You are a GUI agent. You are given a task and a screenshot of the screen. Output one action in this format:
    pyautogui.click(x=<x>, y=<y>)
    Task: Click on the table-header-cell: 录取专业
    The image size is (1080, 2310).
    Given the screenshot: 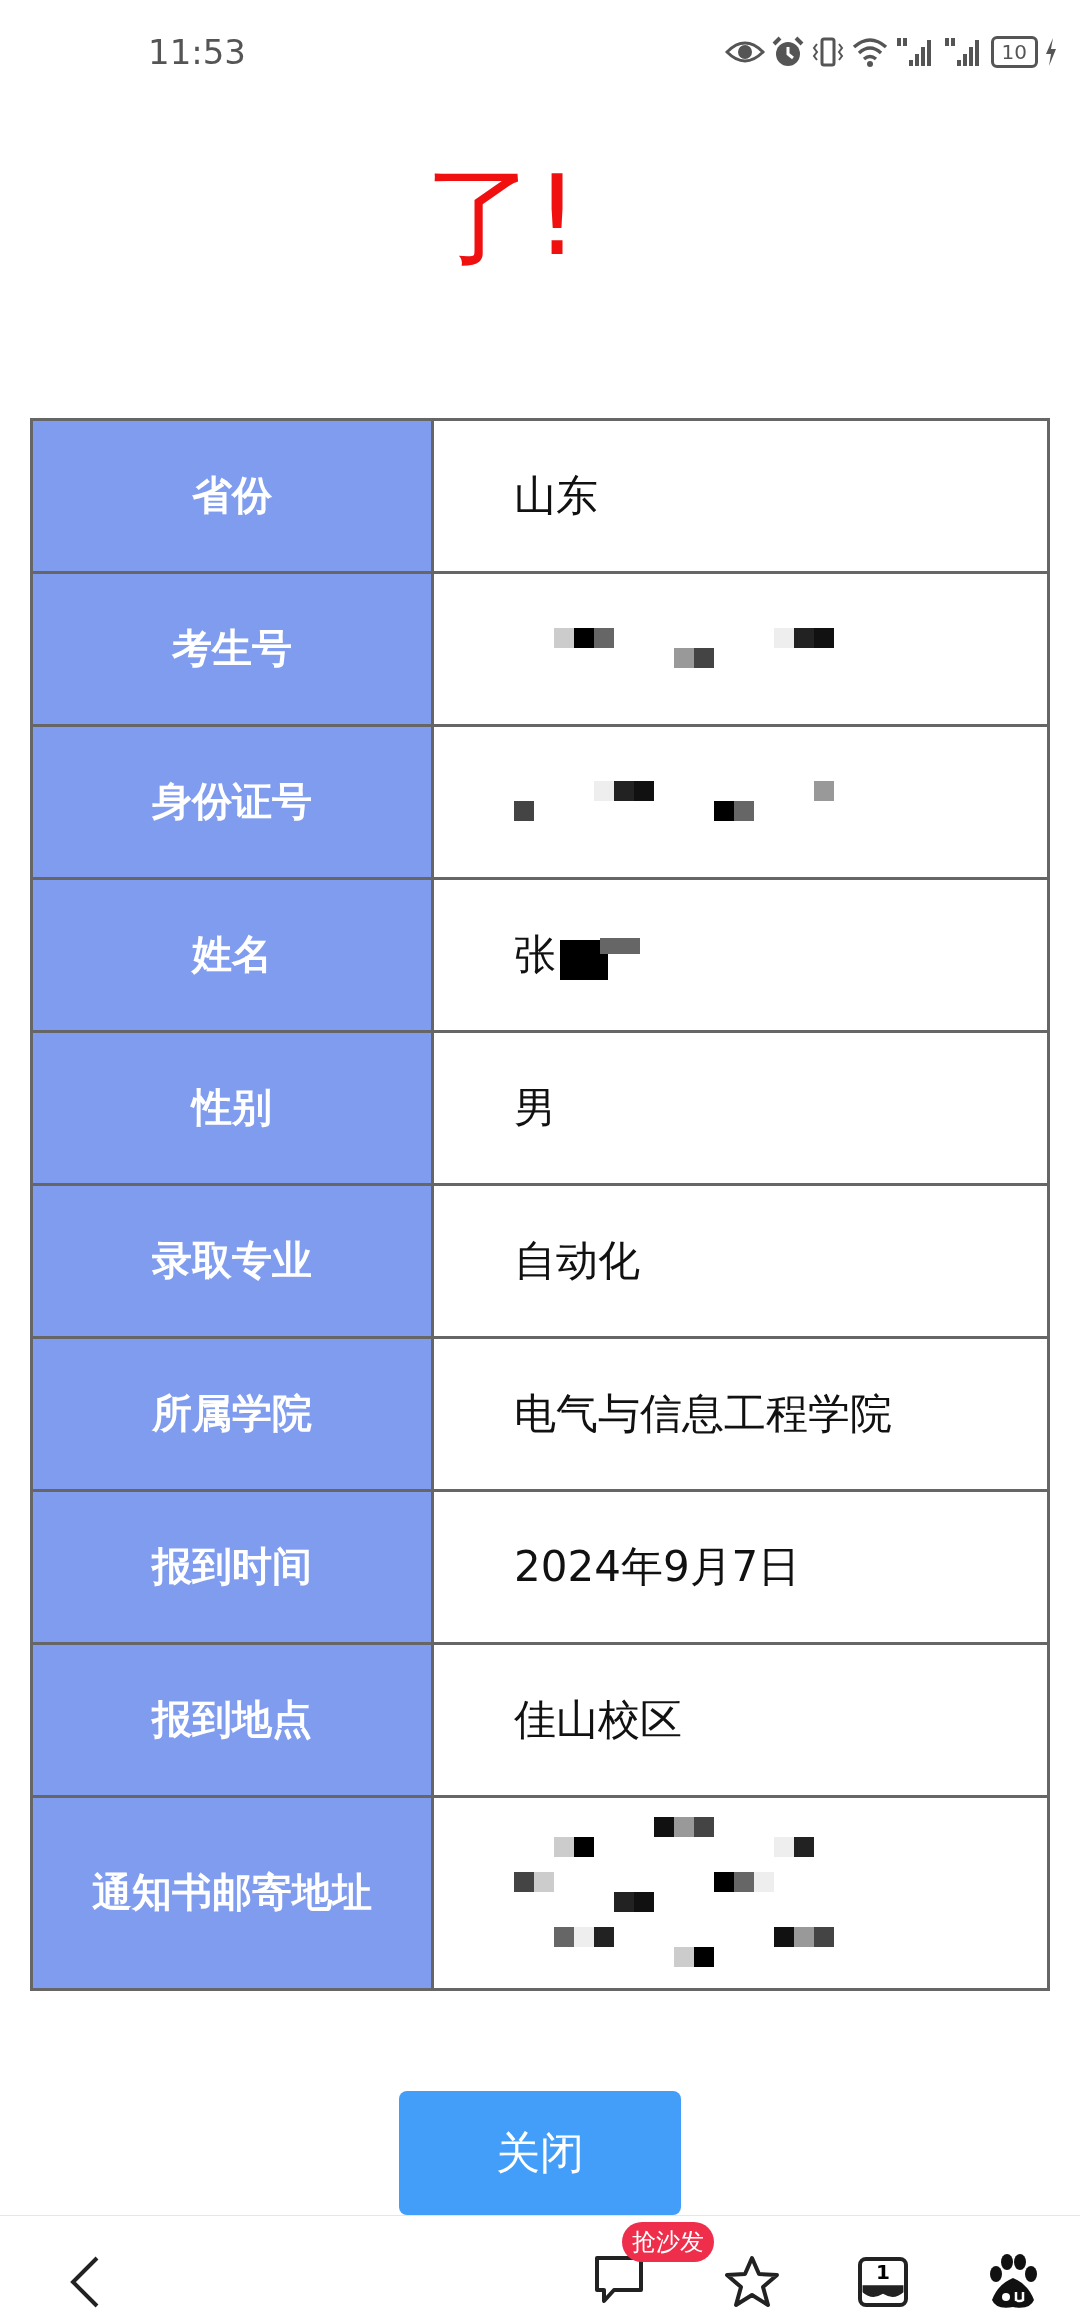 What is the action you would take?
    pyautogui.click(x=233, y=1260)
    